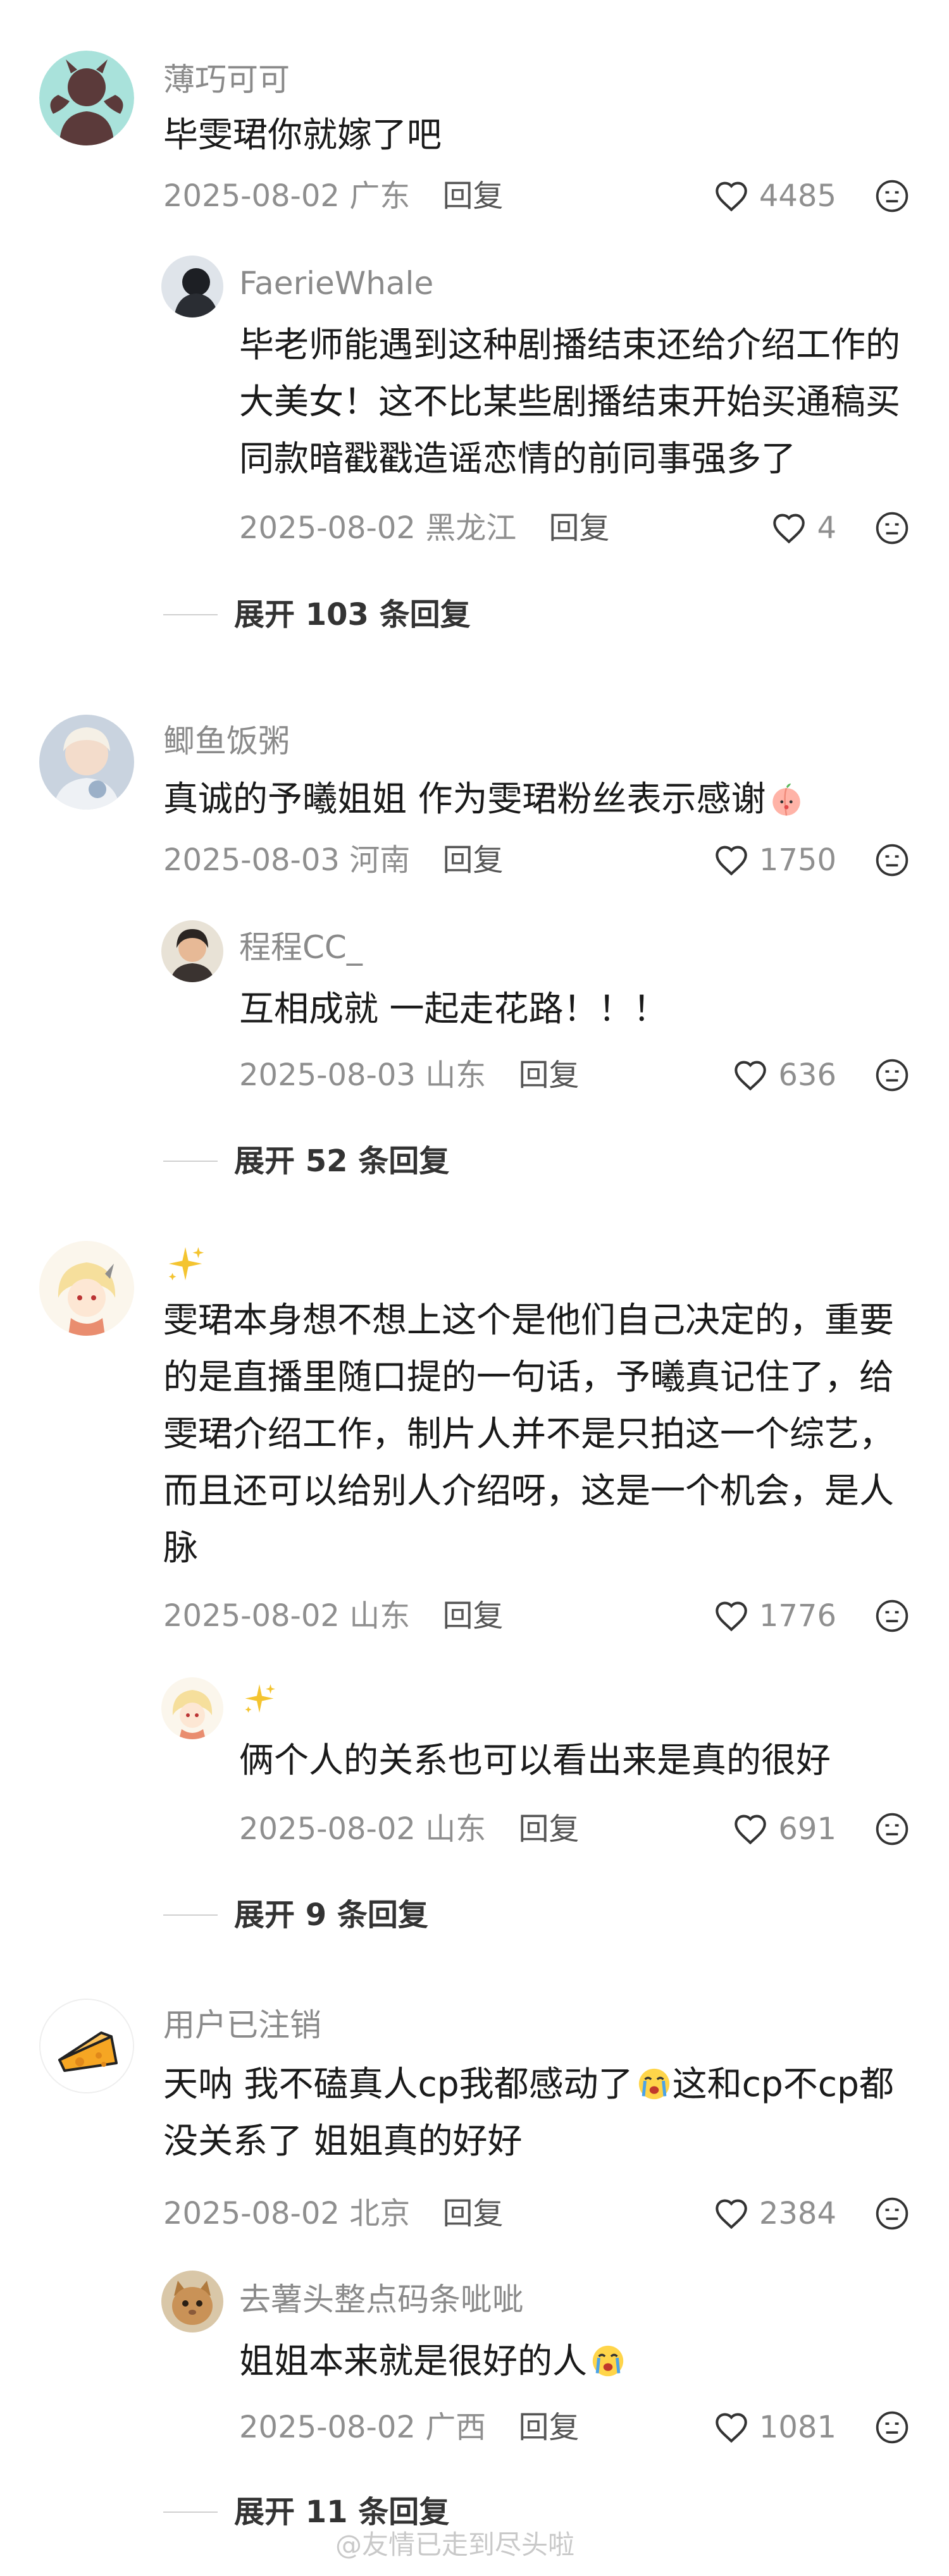  I want to click on comment-location: 河南, so click(380, 860).